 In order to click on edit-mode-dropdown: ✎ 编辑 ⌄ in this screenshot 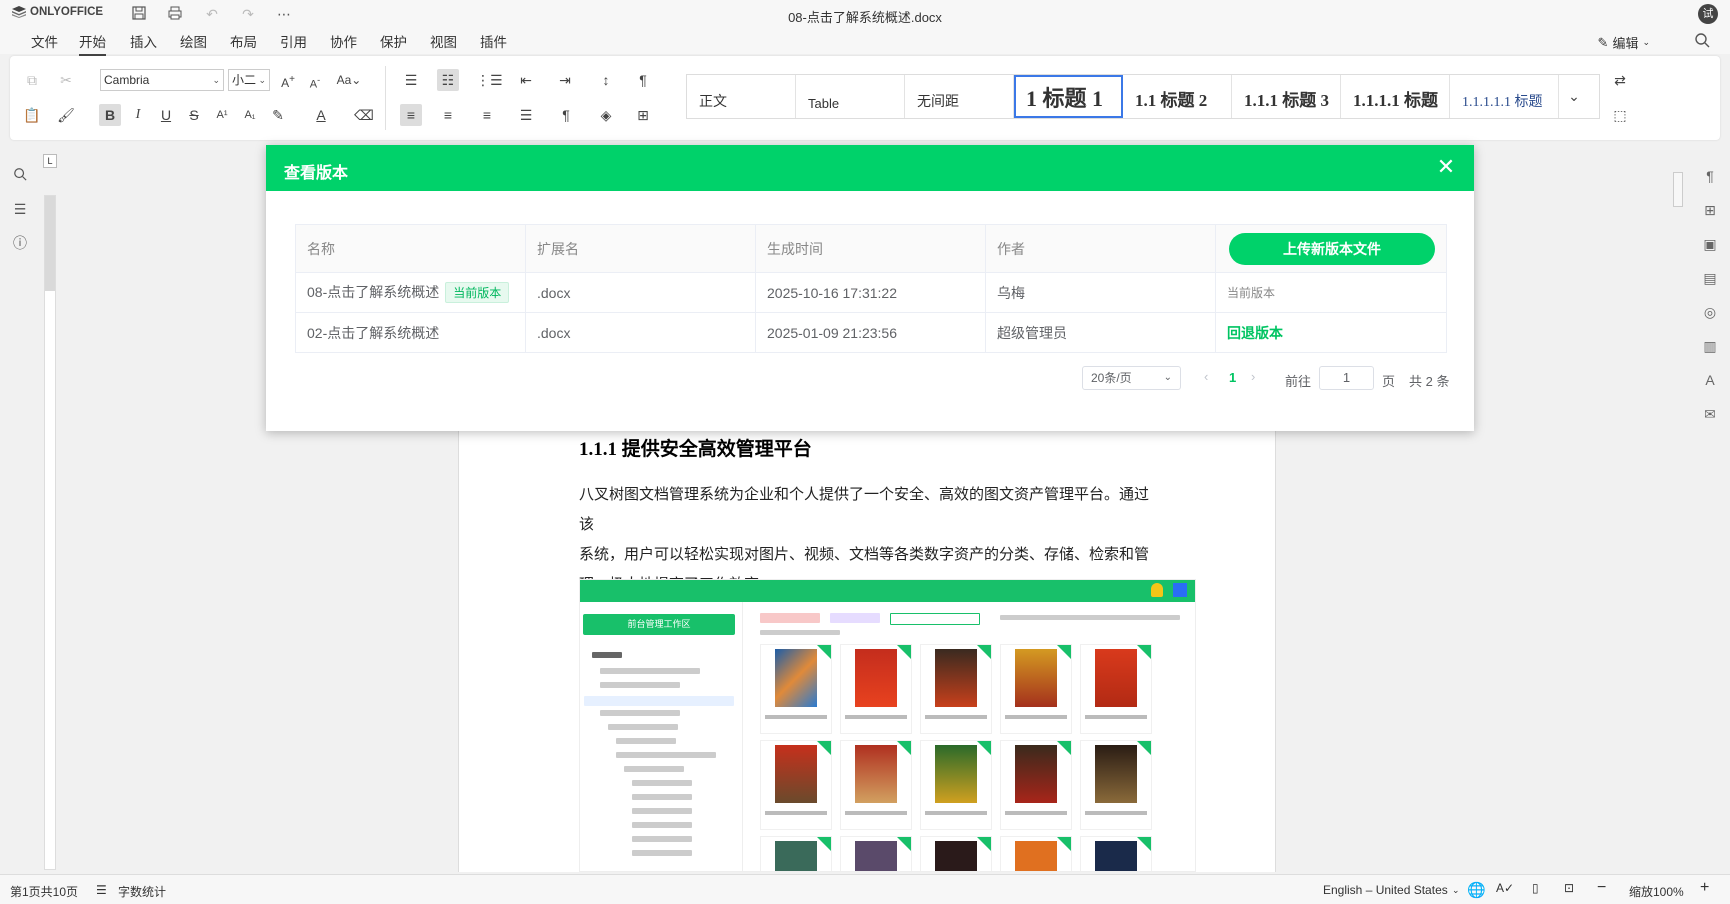, I will do `click(1624, 42)`.